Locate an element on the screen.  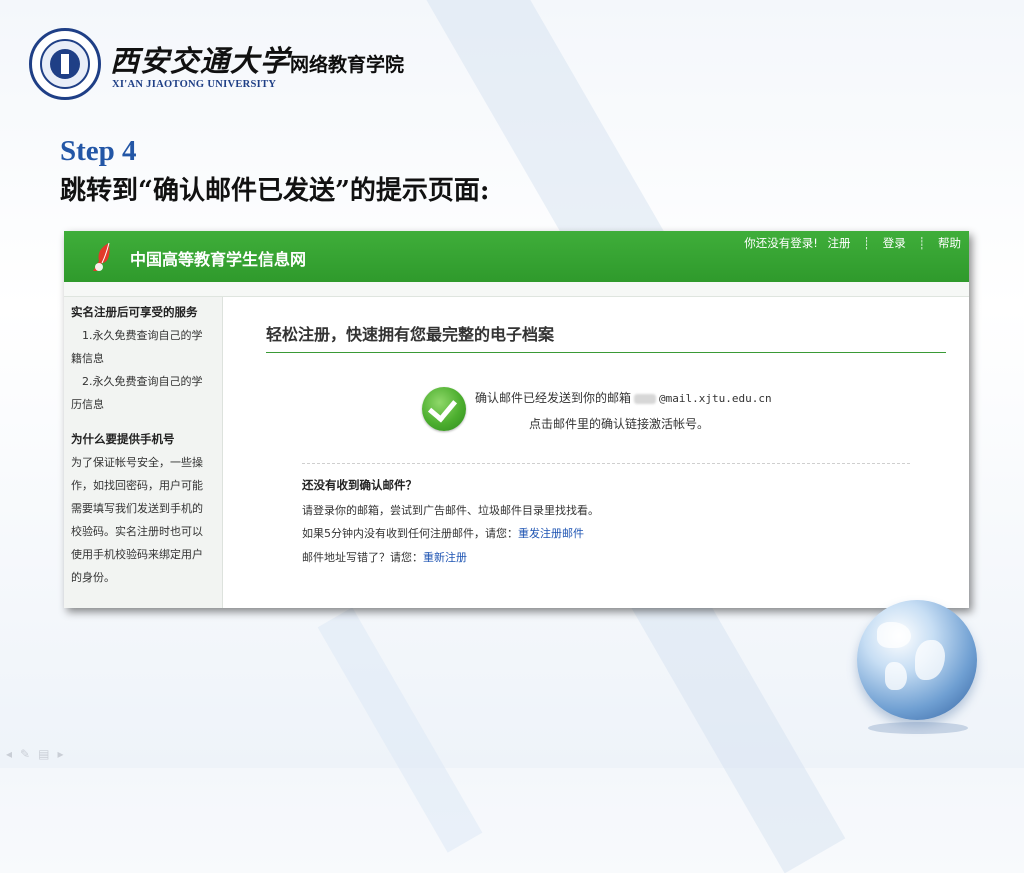
slide-nav-controls: ◂✎▤▸ is located at coordinates (38, 754).